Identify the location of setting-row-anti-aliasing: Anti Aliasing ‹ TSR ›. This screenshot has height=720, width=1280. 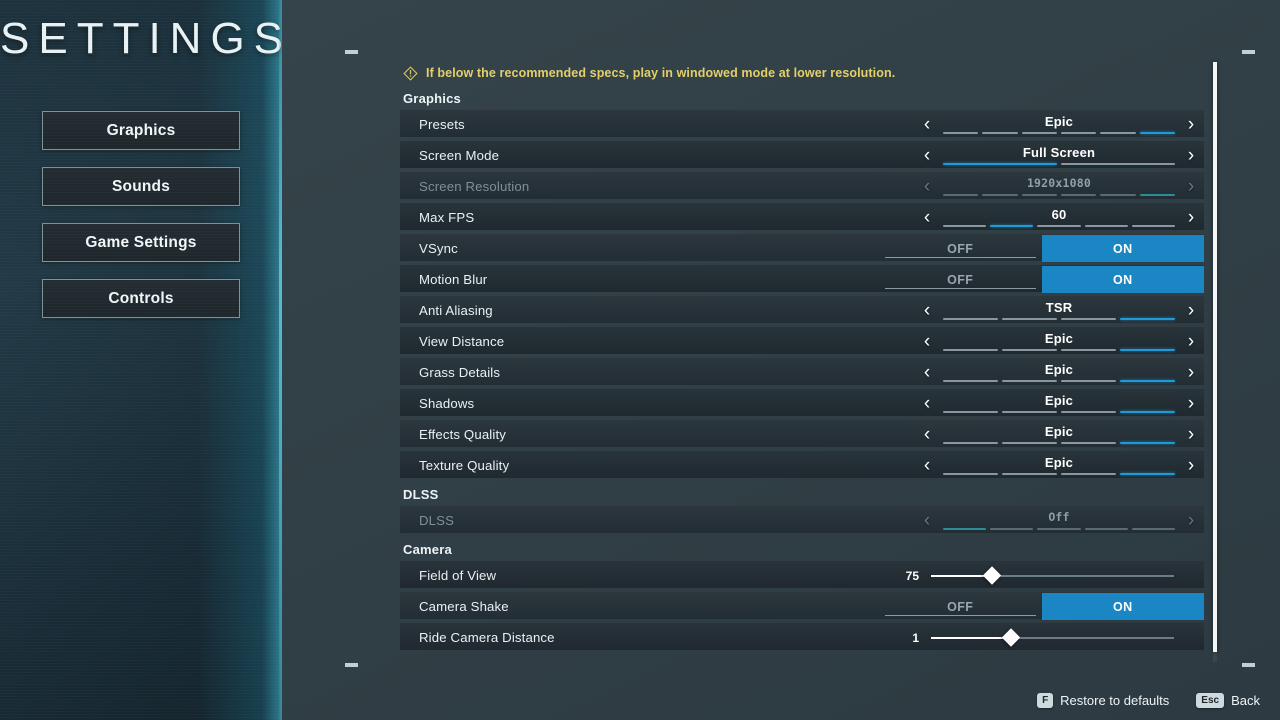
(802, 309).